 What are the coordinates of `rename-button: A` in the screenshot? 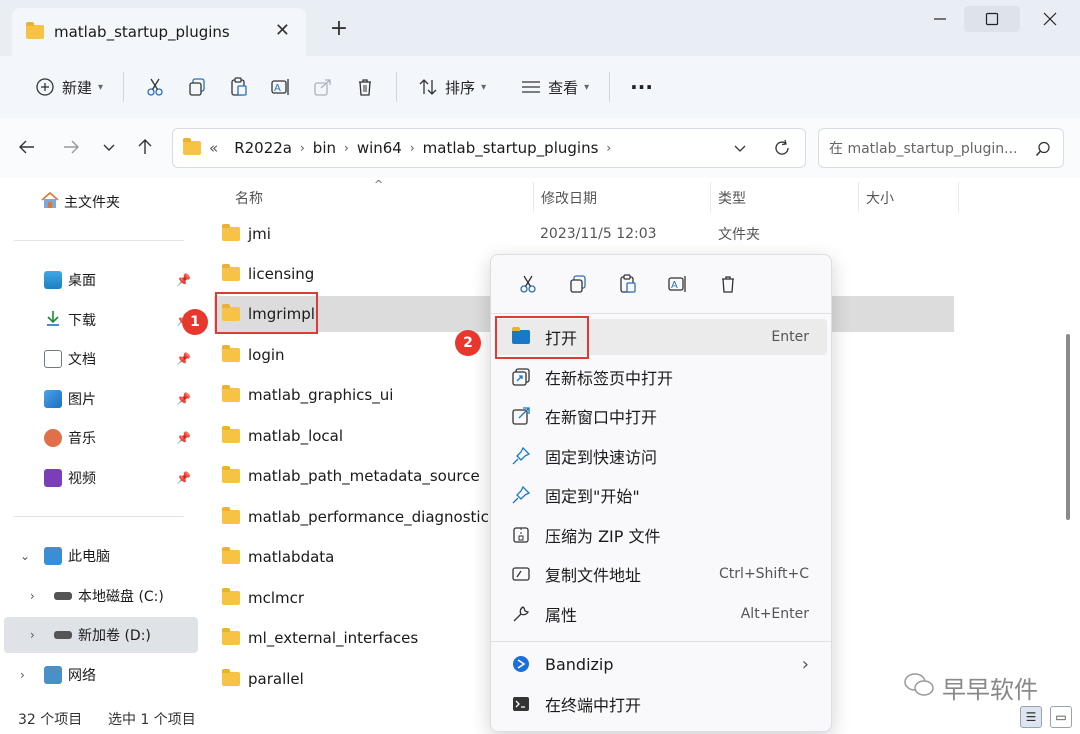 It's located at (281, 87).